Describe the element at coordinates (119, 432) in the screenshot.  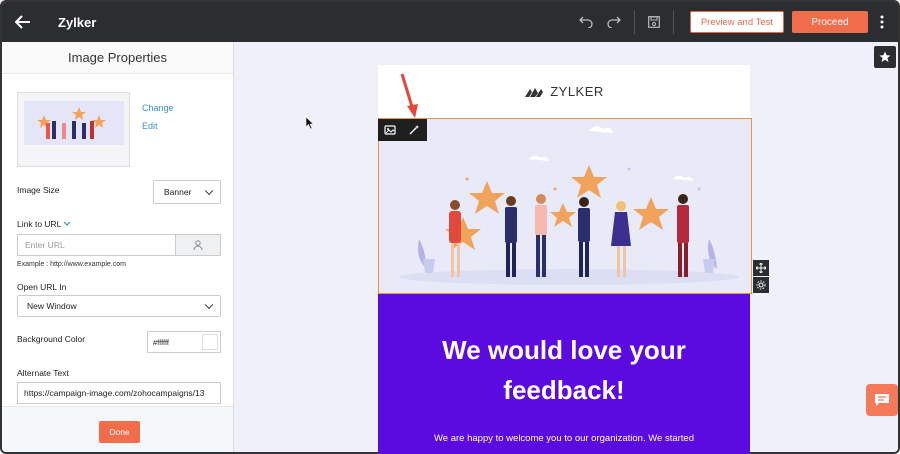
I see `done-button: Done` at that location.